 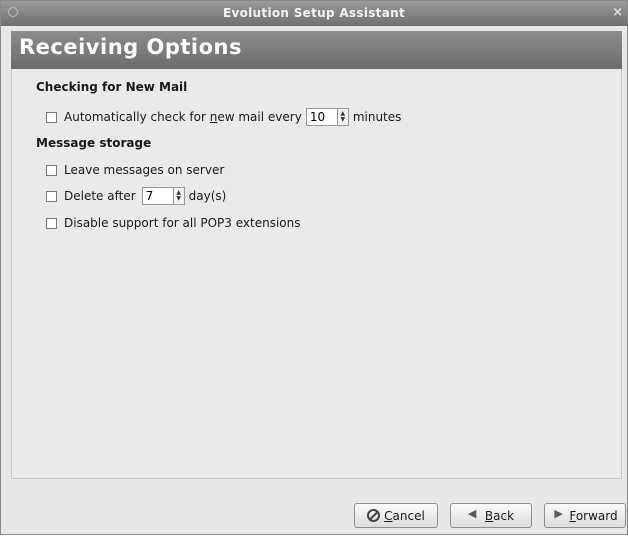 What do you see at coordinates (144, 170) in the screenshot?
I see `leave-on-server-label: Leave messages on server` at bounding box center [144, 170].